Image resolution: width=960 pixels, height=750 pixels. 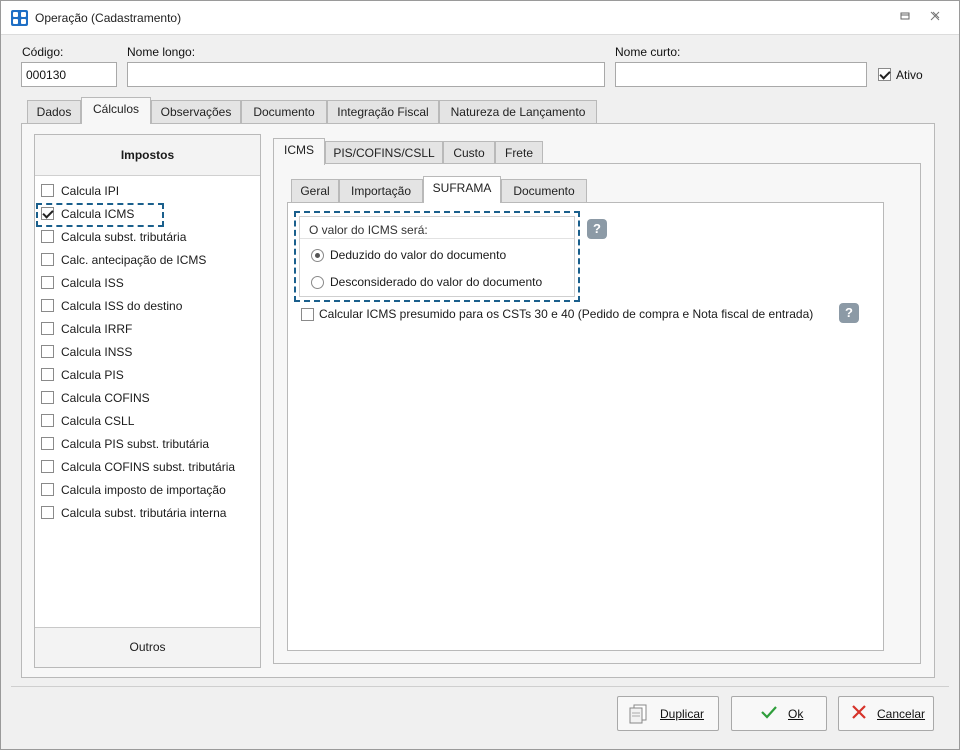 I want to click on cancelar-label: Cancelar, so click(x=901, y=714).